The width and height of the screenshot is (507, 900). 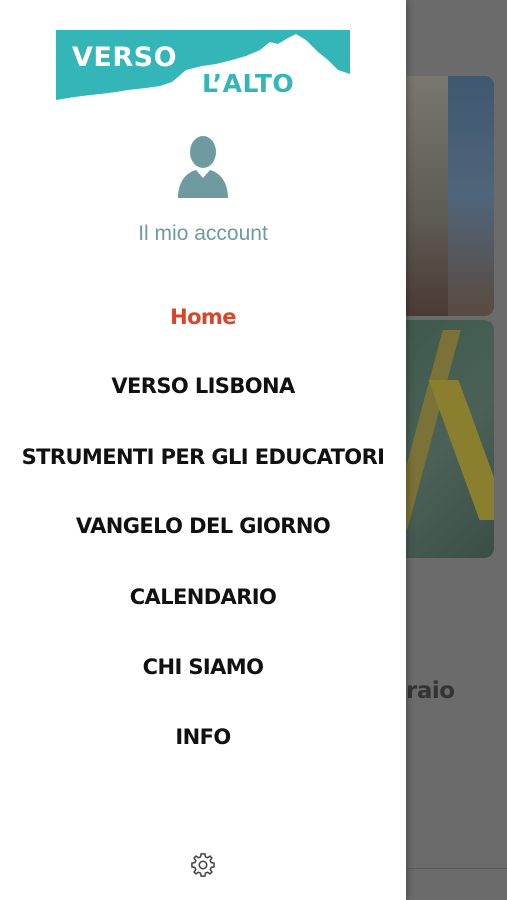 What do you see at coordinates (430, 691) in the screenshot?
I see `background-caption: raio` at bounding box center [430, 691].